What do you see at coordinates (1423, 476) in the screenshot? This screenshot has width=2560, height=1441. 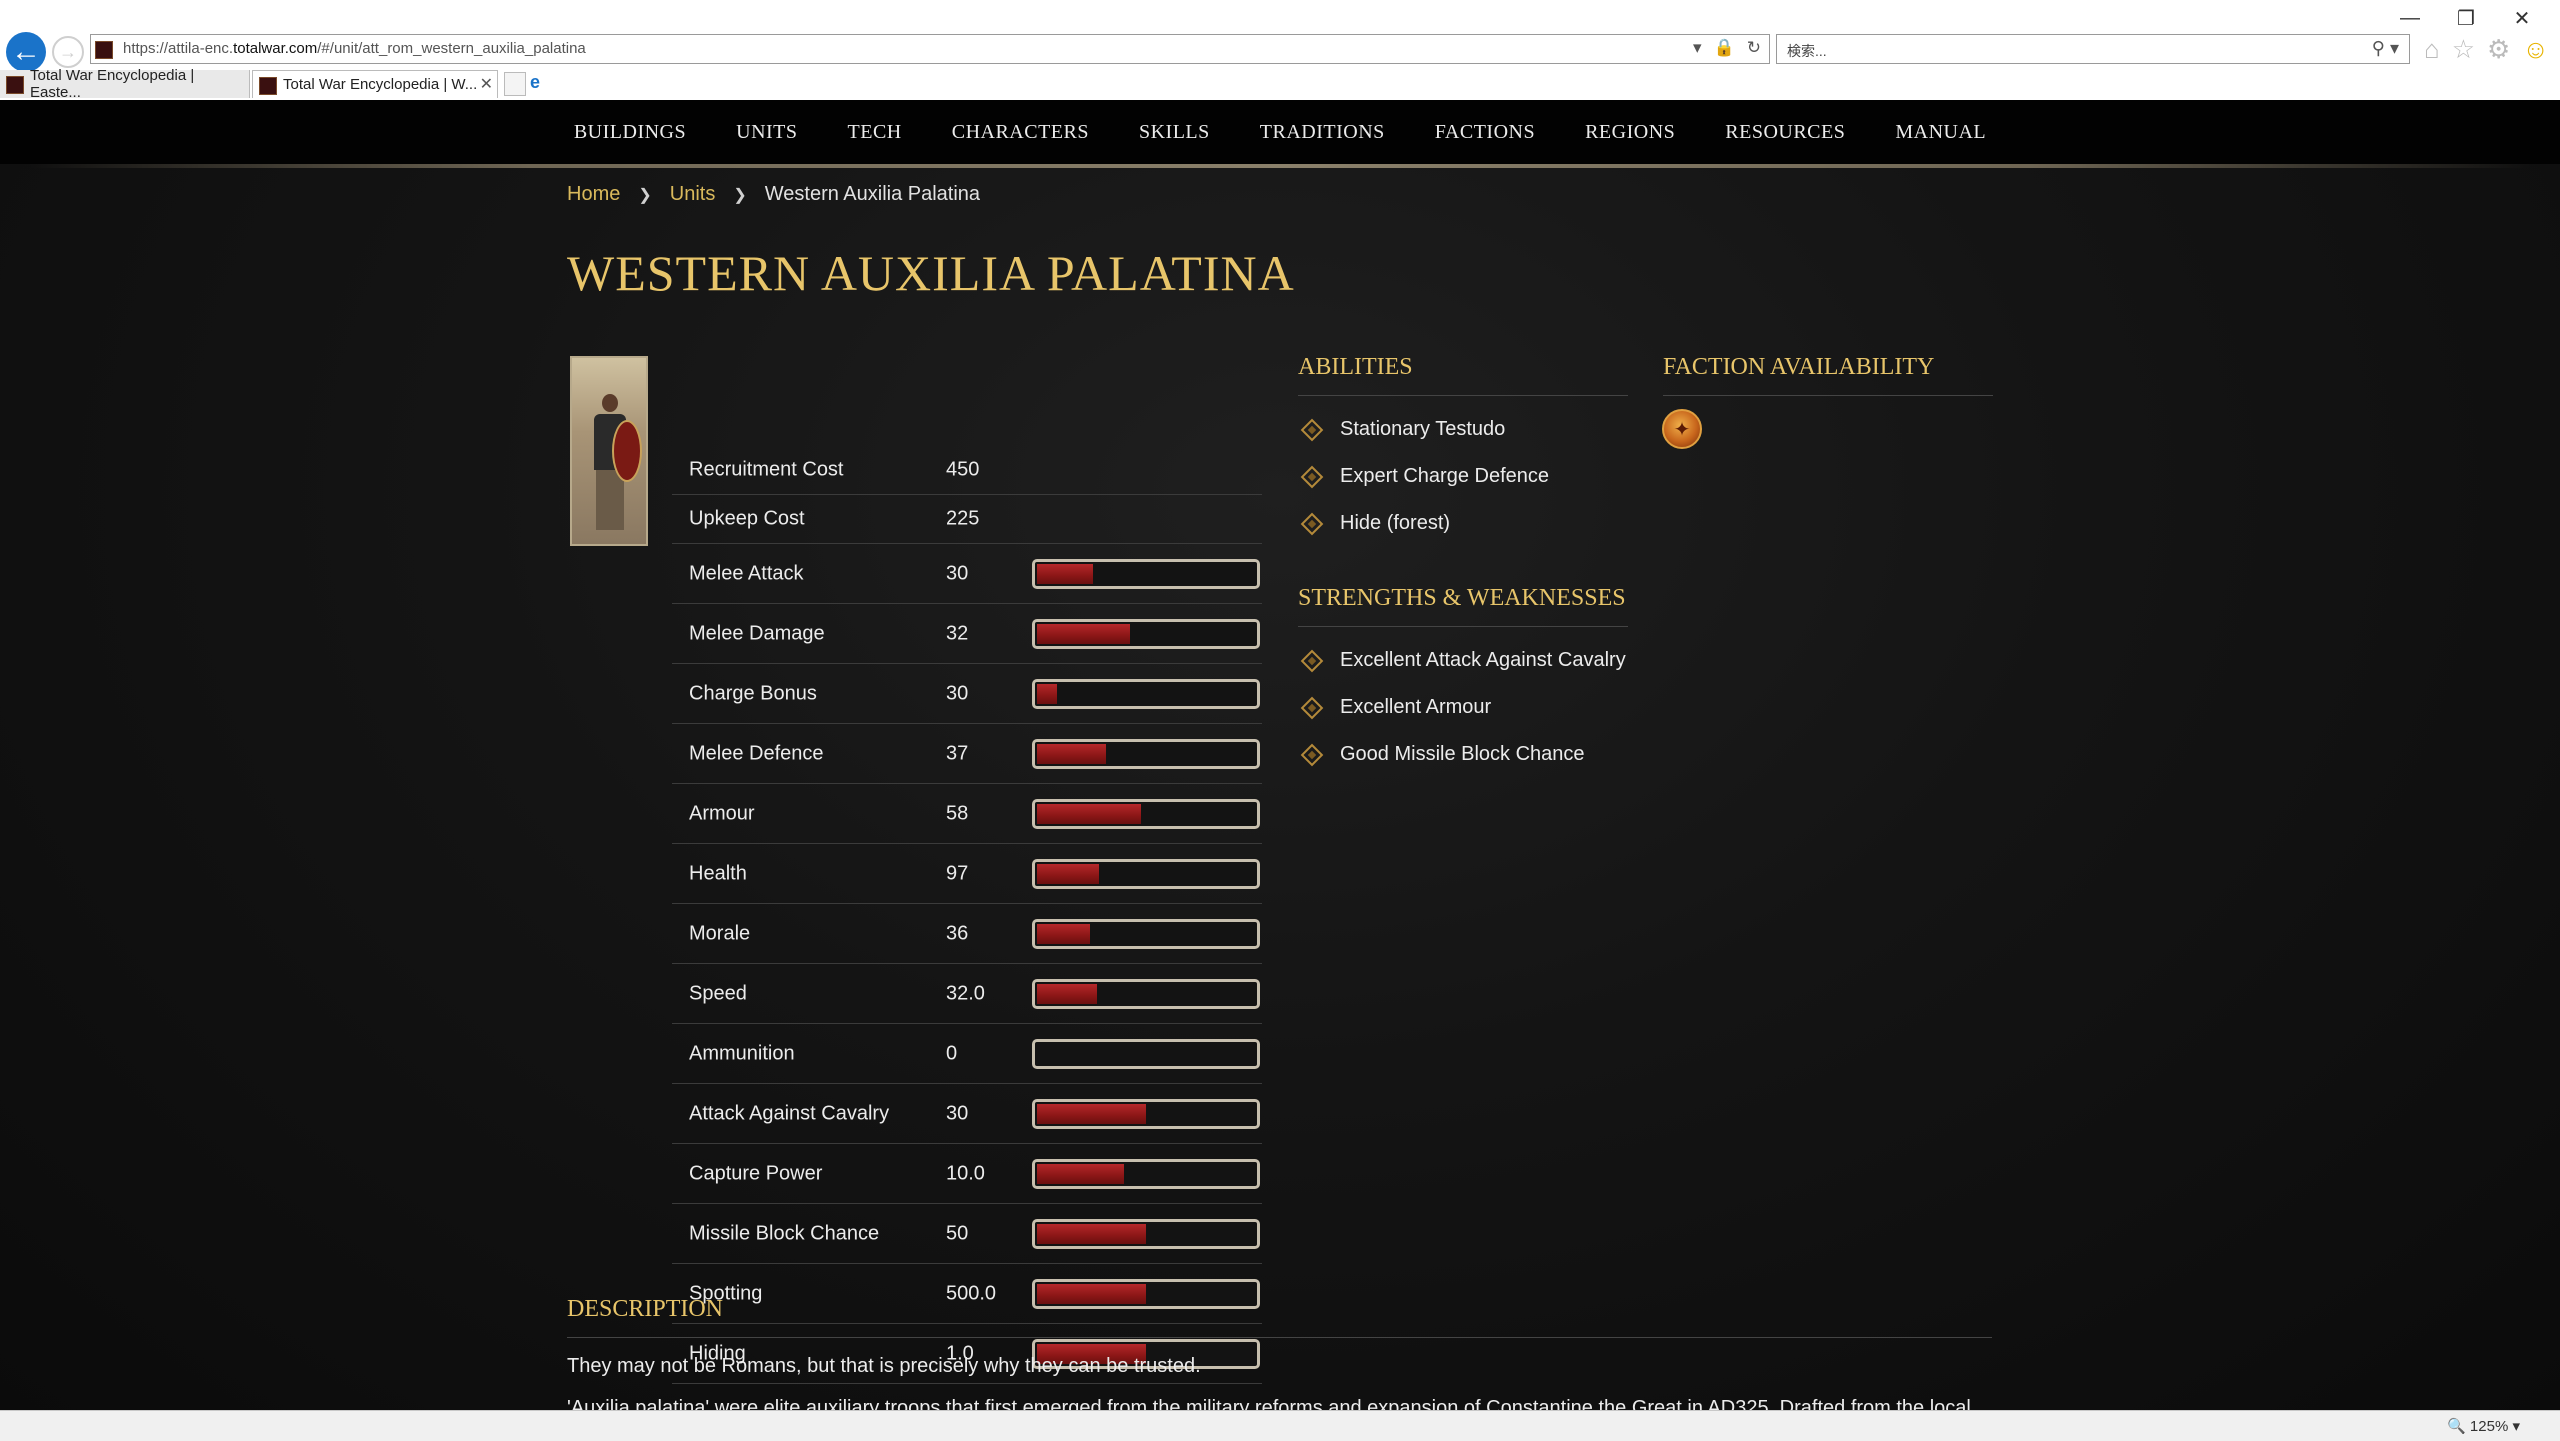 I see `ability-item: Expert Charge Defence` at bounding box center [1423, 476].